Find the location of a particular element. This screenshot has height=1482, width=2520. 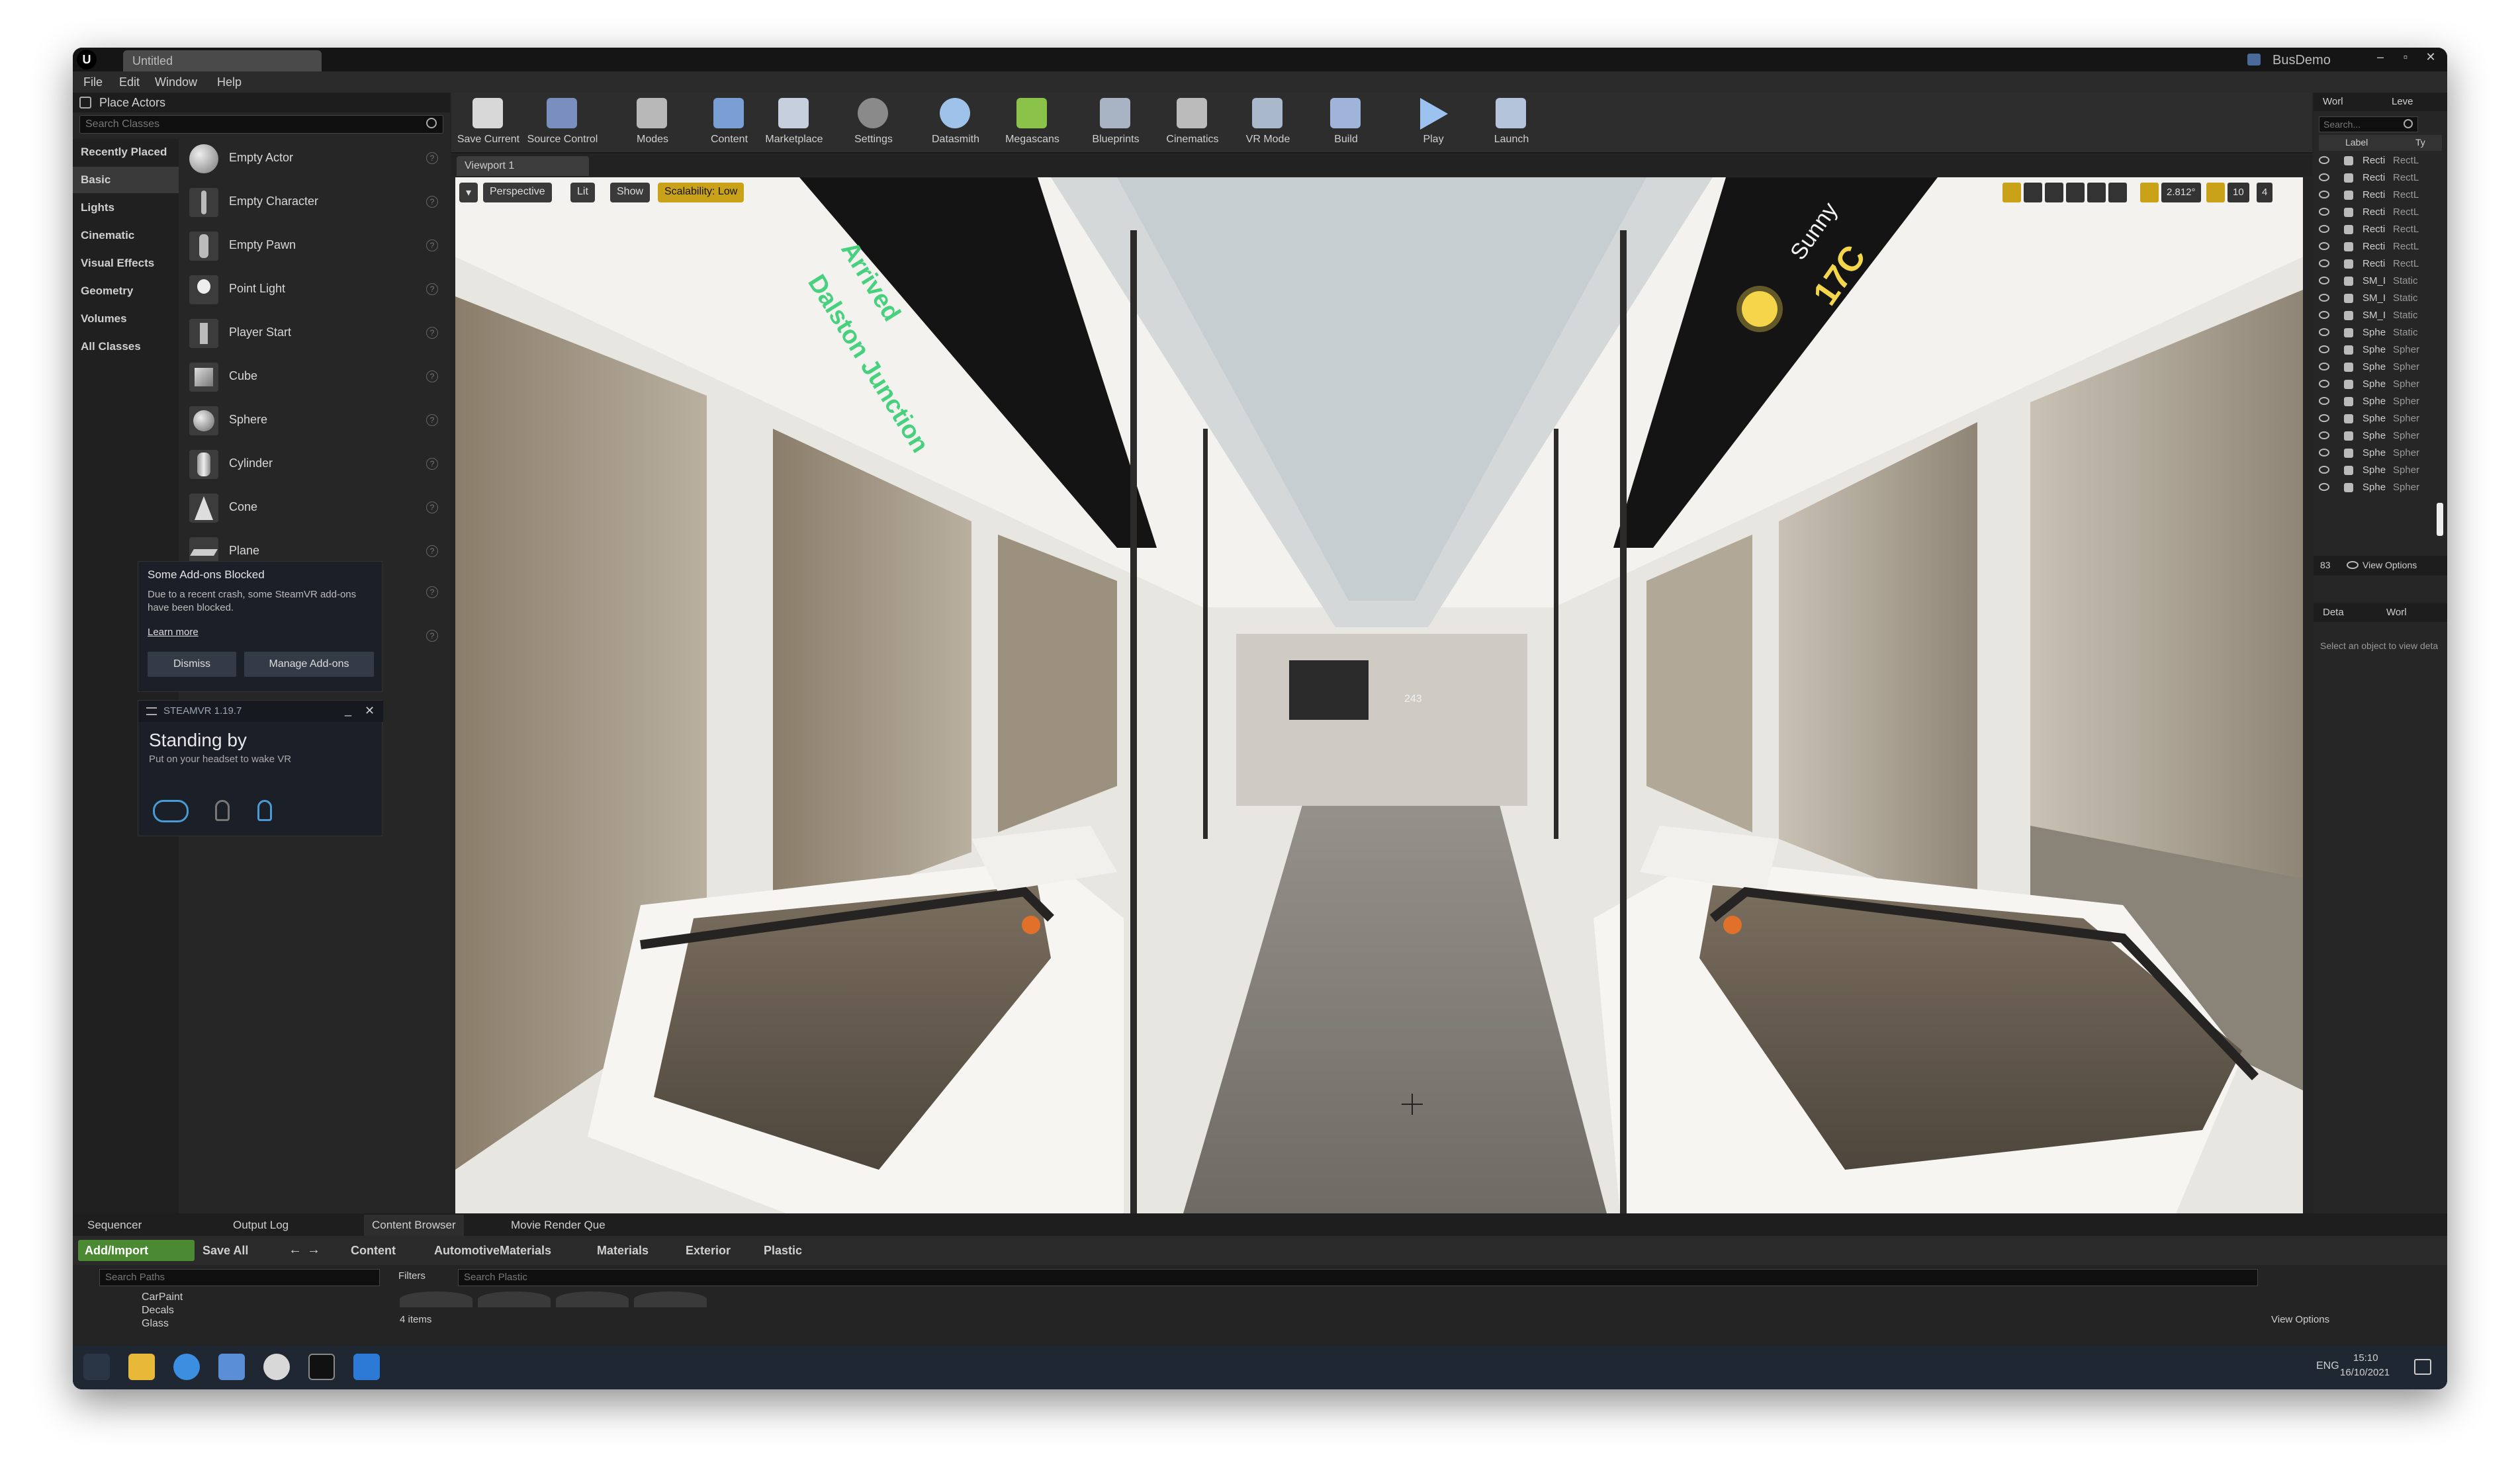

category-geometry: Geometry is located at coordinates (126, 291).